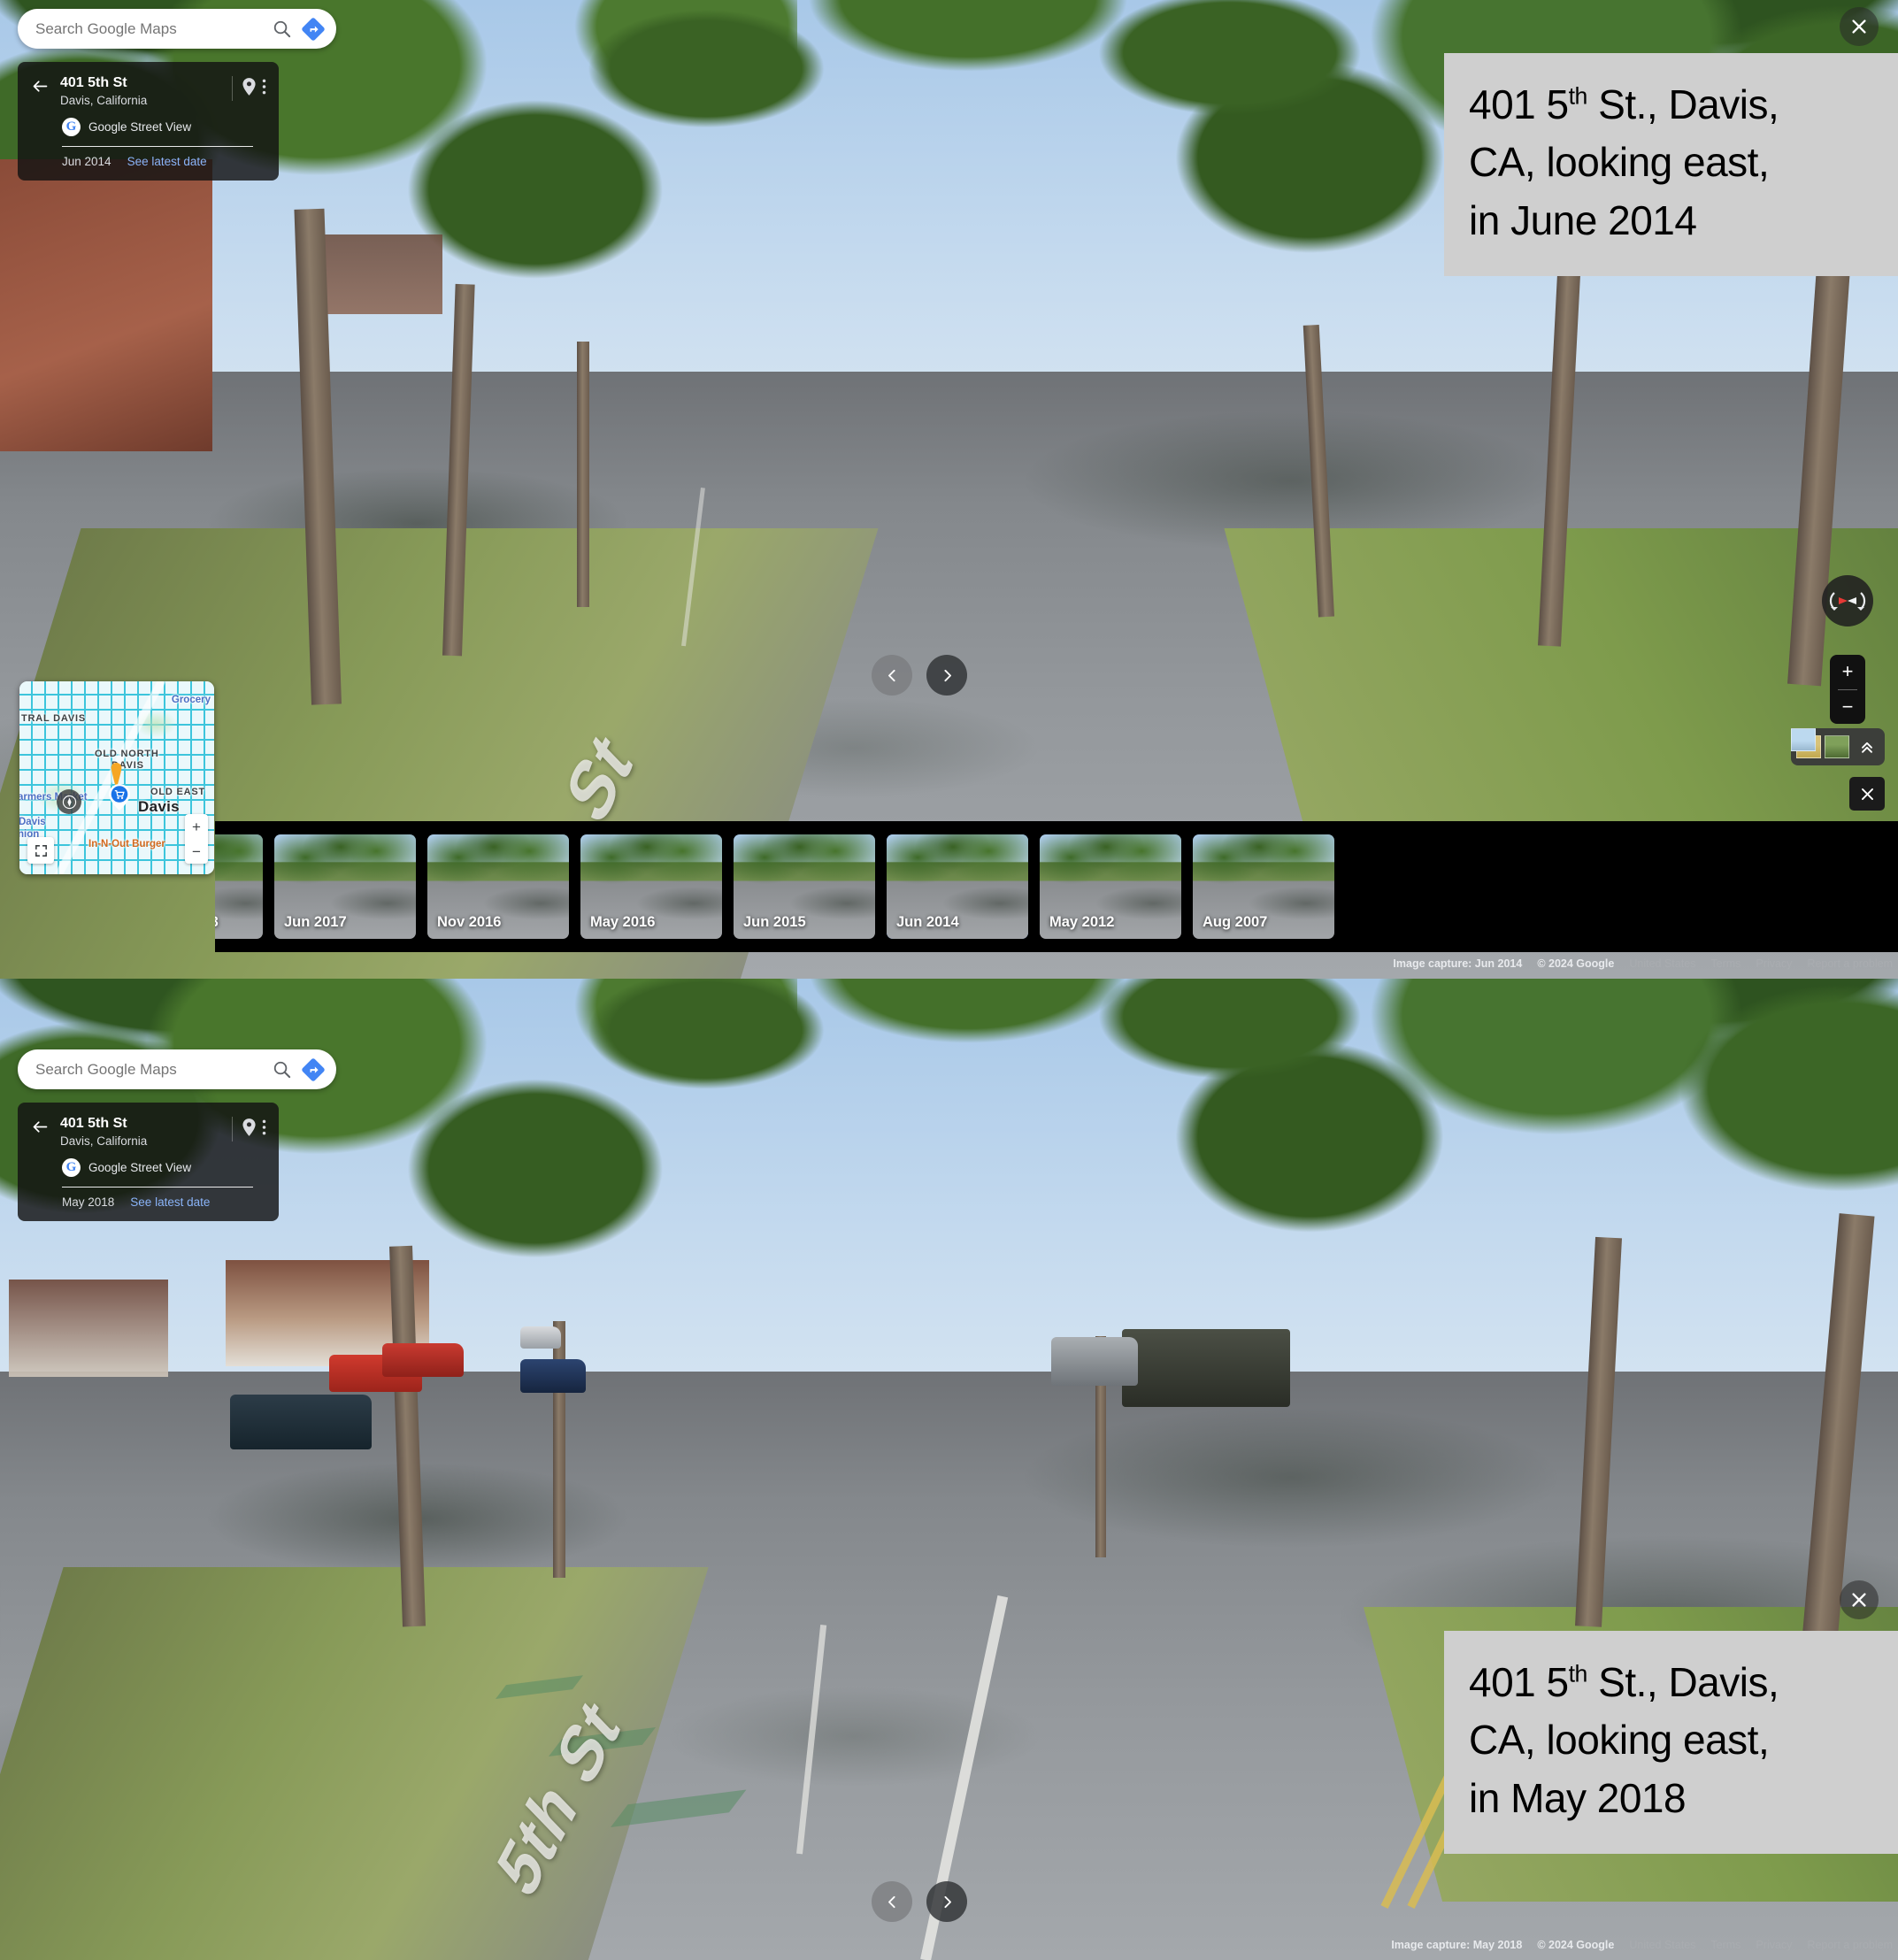 Image resolution: width=1898 pixels, height=1960 pixels. What do you see at coordinates (623, 922) in the screenshot?
I see `timeline-thumbnail-label: May 2016` at bounding box center [623, 922].